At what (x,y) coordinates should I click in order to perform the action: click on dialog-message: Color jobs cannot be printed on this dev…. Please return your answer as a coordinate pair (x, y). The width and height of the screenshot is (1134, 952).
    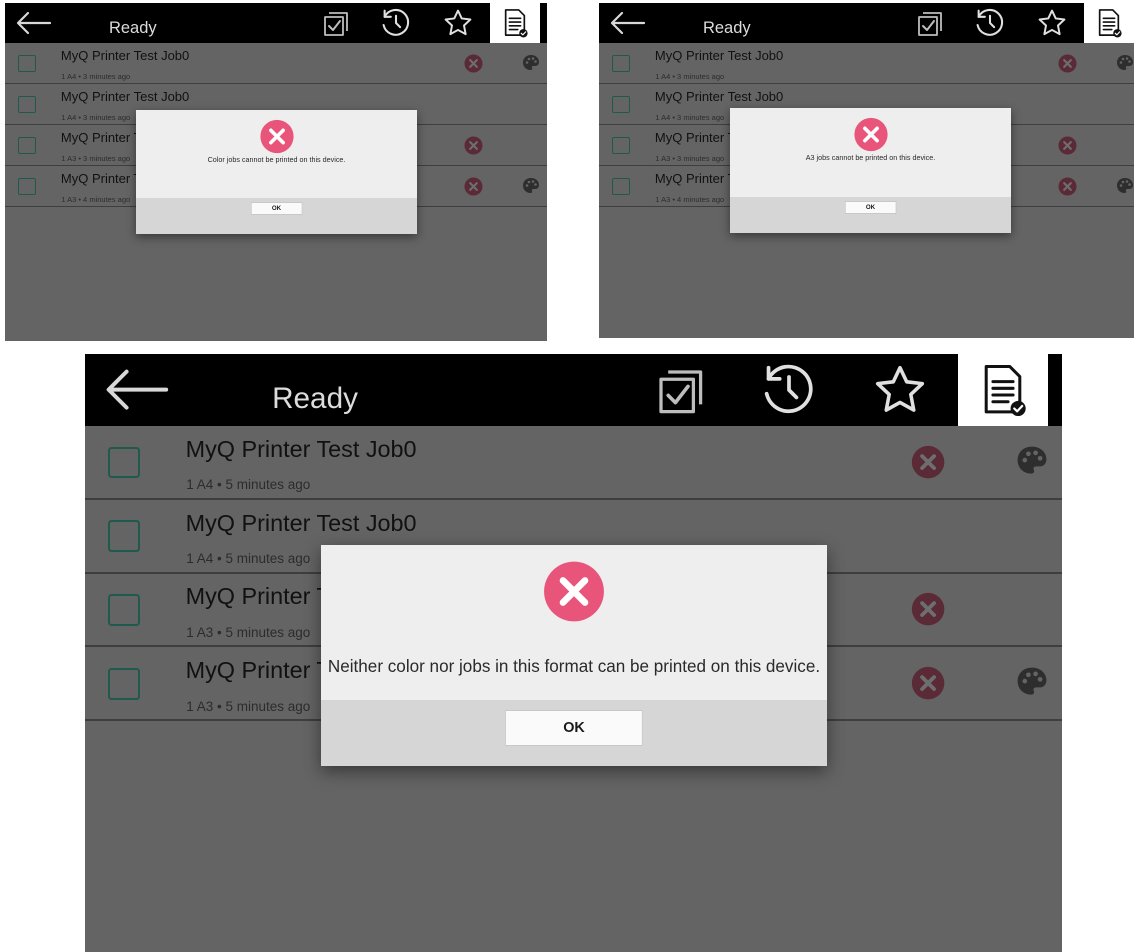
    Looking at the image, I should click on (276, 160).